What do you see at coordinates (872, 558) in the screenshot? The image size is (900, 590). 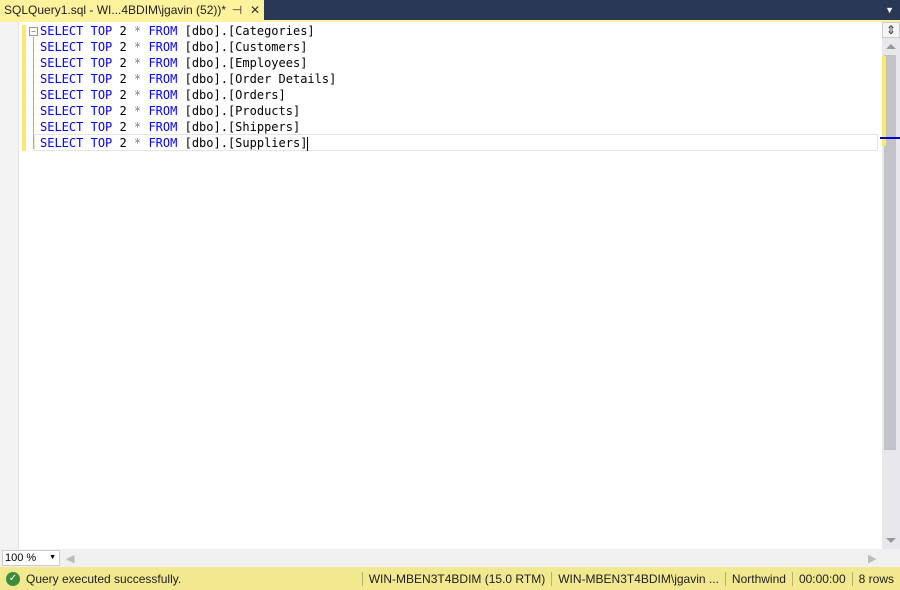 I see `scroll-right-icon: ▶` at bounding box center [872, 558].